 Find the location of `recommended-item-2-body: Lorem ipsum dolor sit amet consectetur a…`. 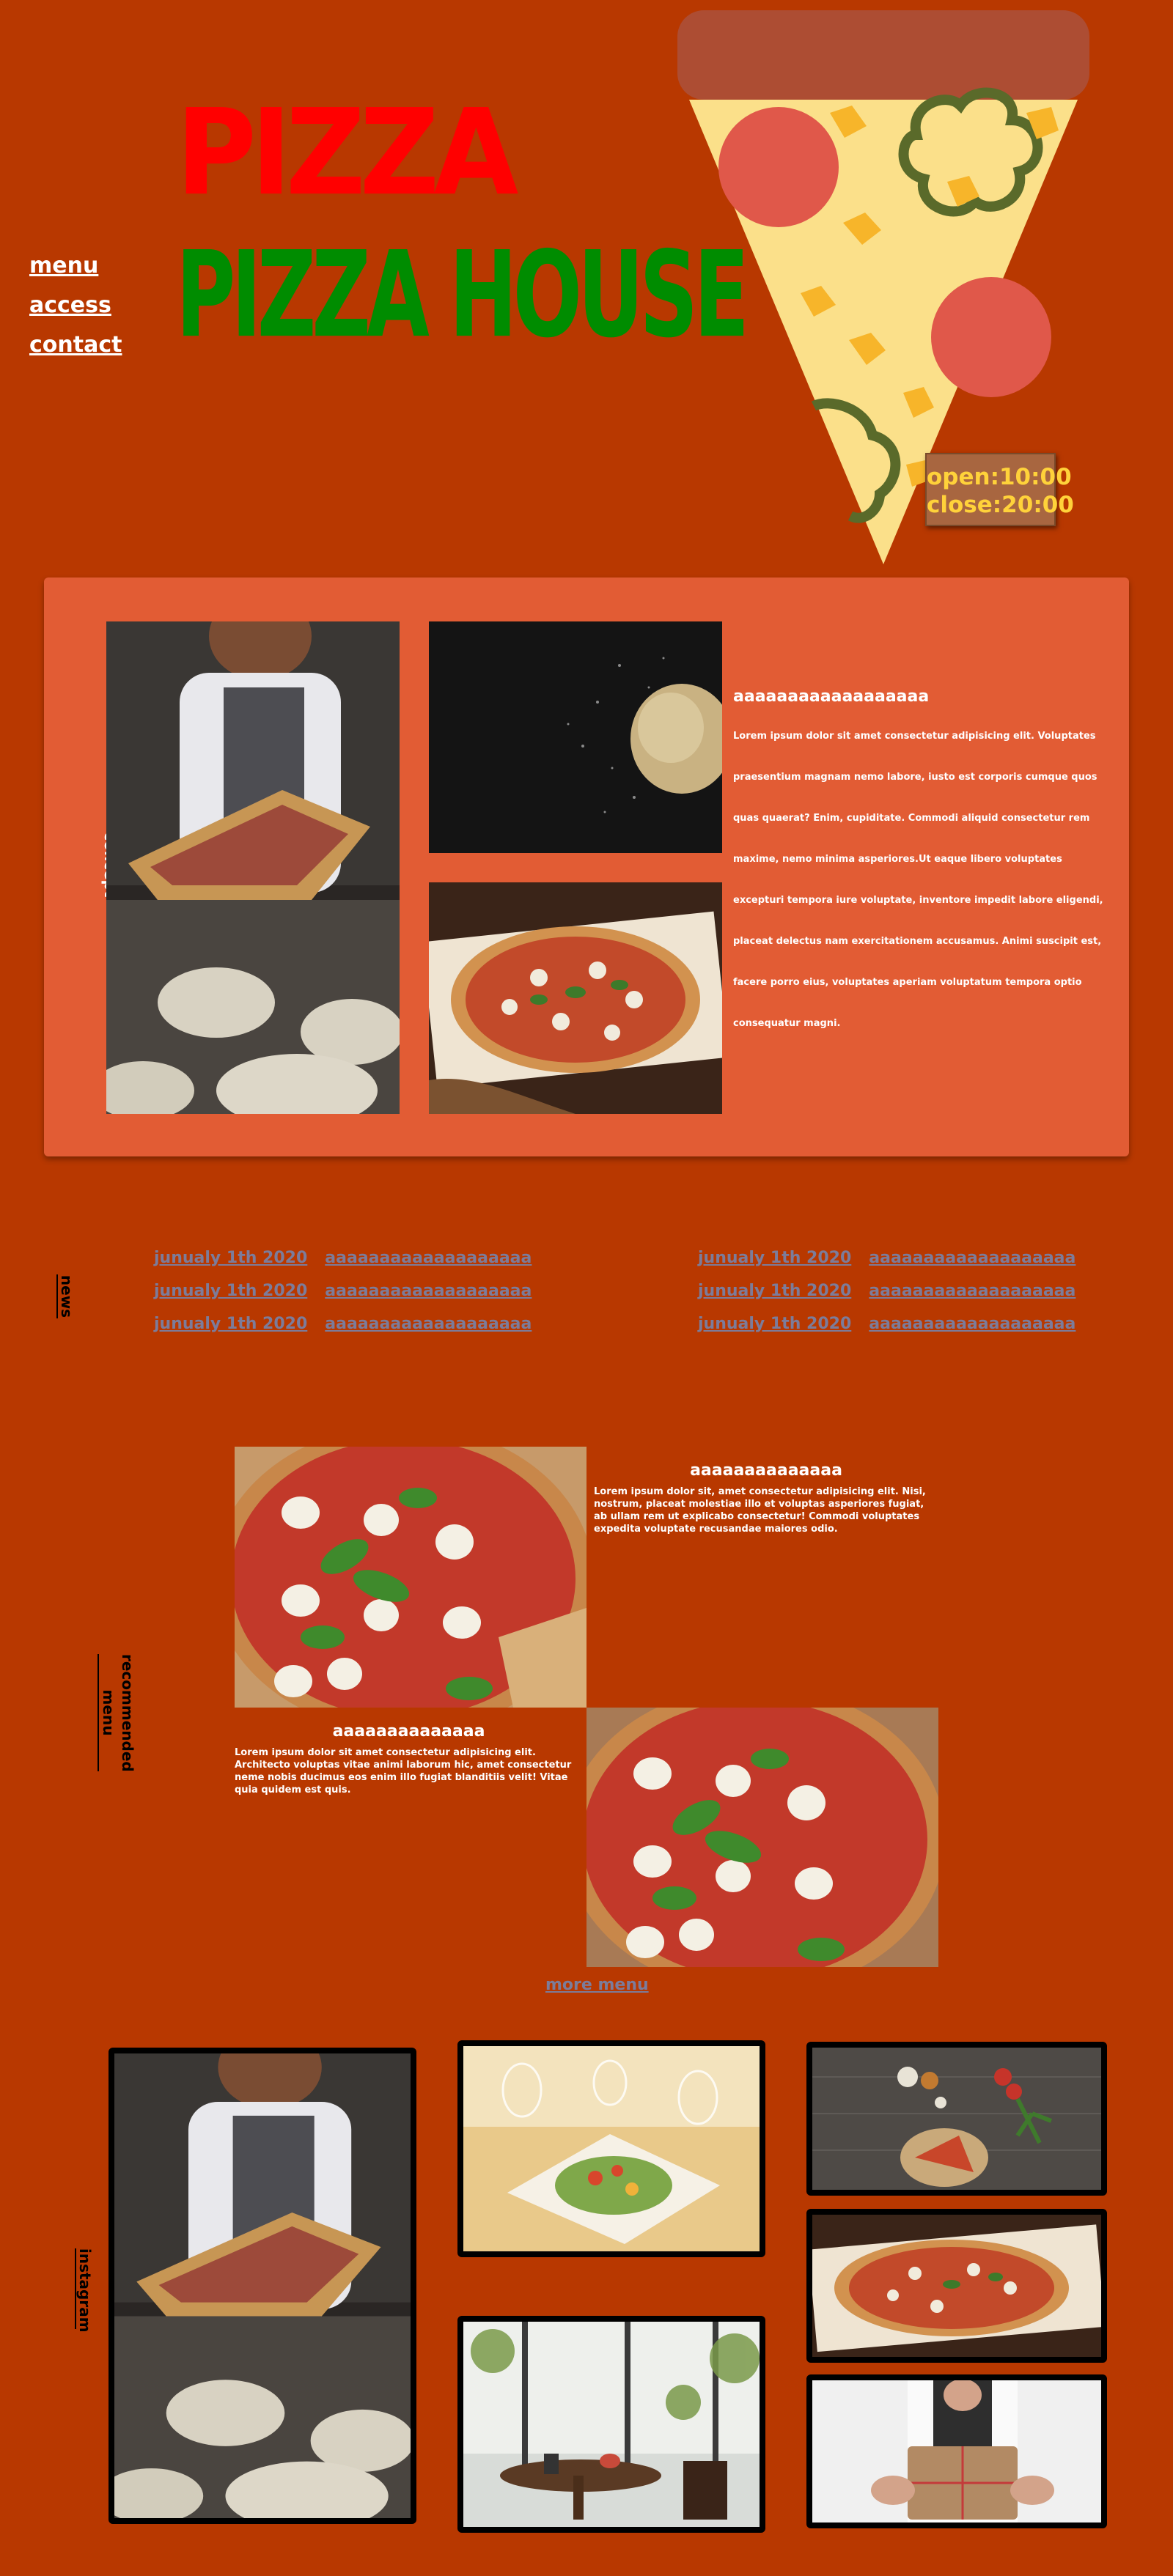

recommended-item-2-body: Lorem ipsum dolor sit amet consectetur a… is located at coordinates (404, 1771).